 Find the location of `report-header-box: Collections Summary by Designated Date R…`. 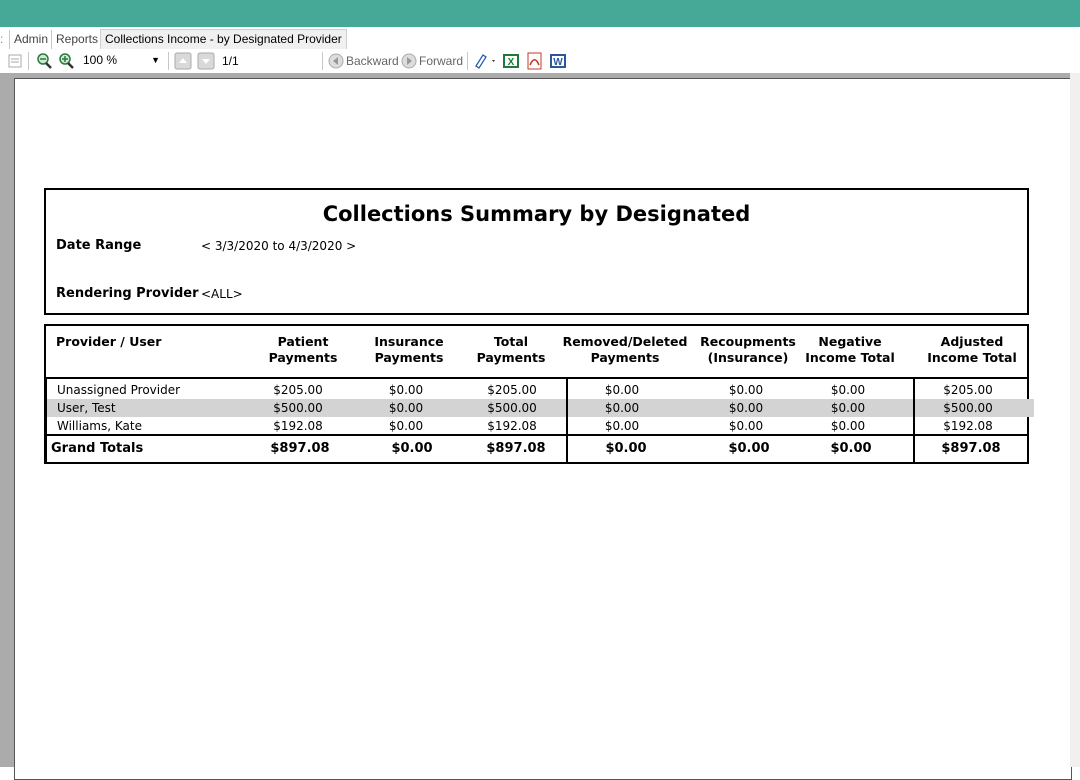

report-header-box: Collections Summary by Designated Date R… is located at coordinates (536, 251).